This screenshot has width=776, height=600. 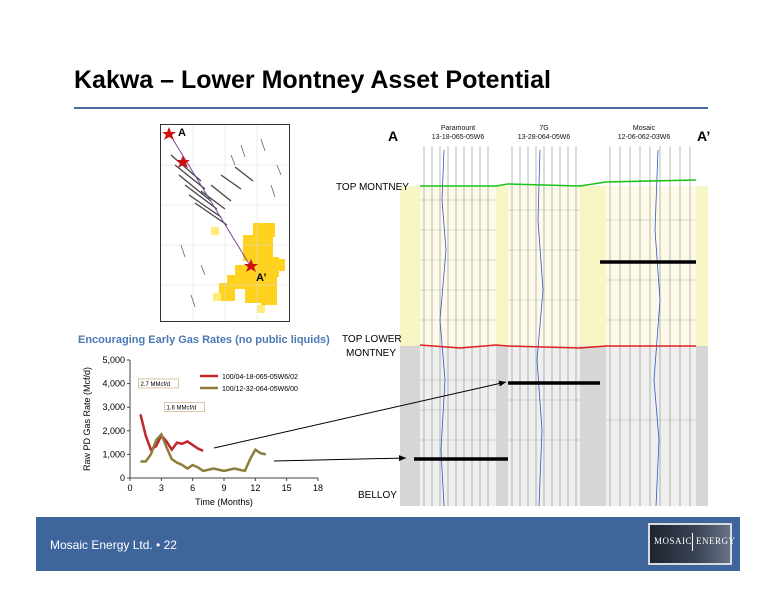 I want to click on x-axis-label: Time (Months), so click(x=224, y=502).